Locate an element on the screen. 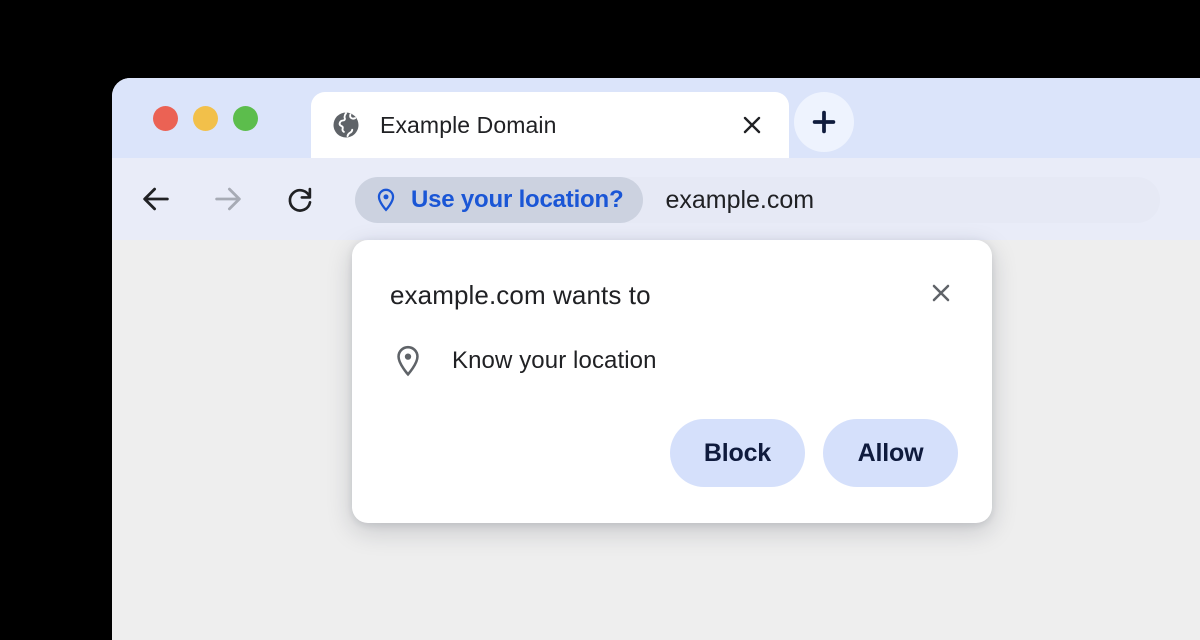 Image resolution: width=1200 pixels, height=640 pixels. location-permission-chip: Use your location? is located at coordinates (499, 200).